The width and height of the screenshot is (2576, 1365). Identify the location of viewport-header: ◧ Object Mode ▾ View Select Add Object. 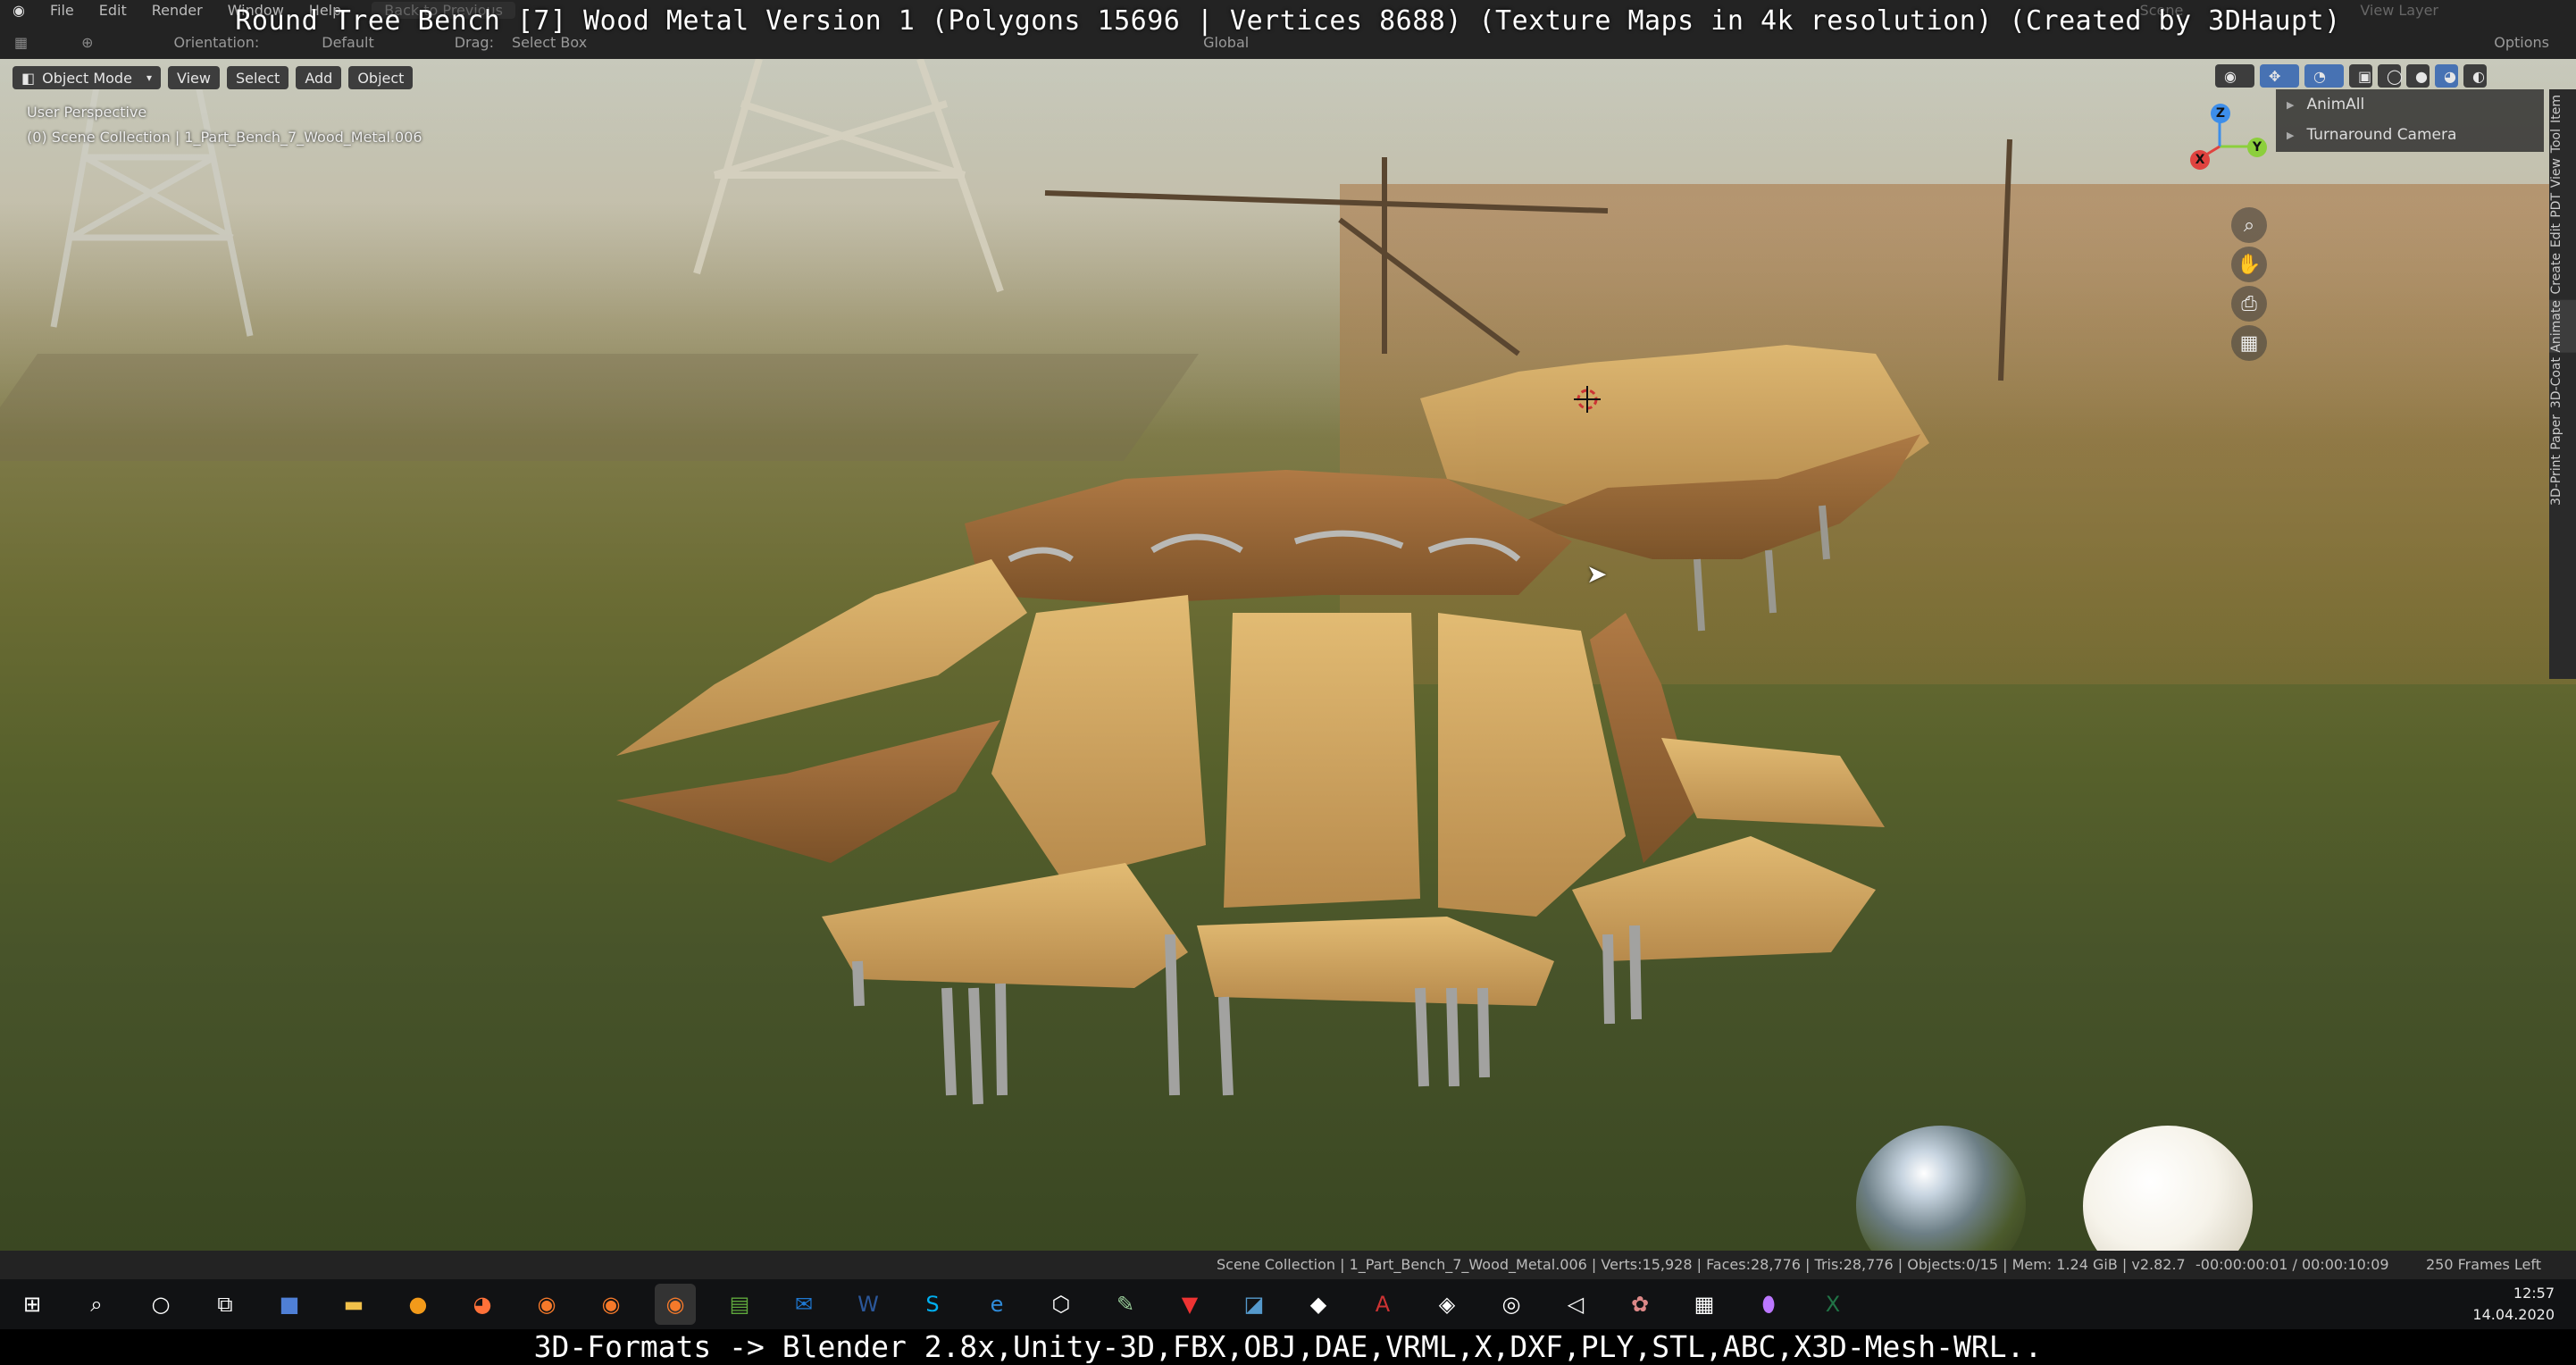
(214, 78).